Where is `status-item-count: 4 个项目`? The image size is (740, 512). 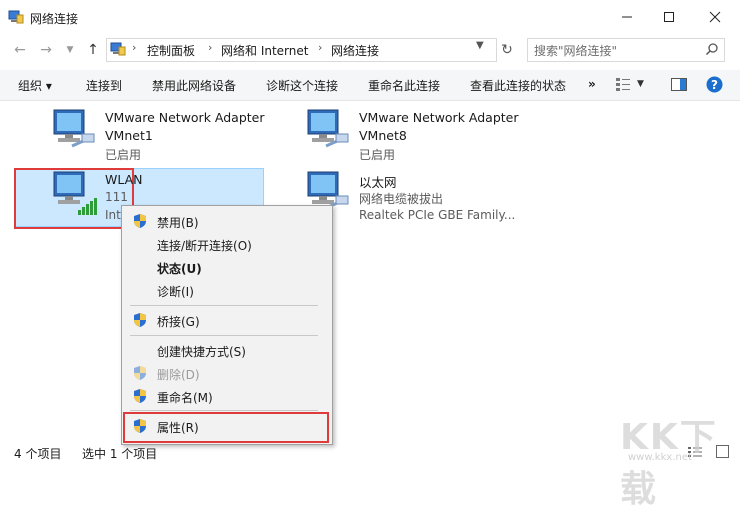 status-item-count: 4 个项目 is located at coordinates (38, 454).